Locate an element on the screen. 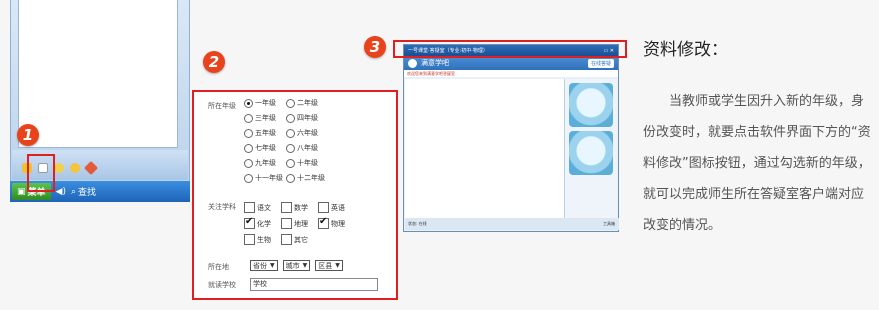  volume-icon: ◀) is located at coordinates (61, 192).